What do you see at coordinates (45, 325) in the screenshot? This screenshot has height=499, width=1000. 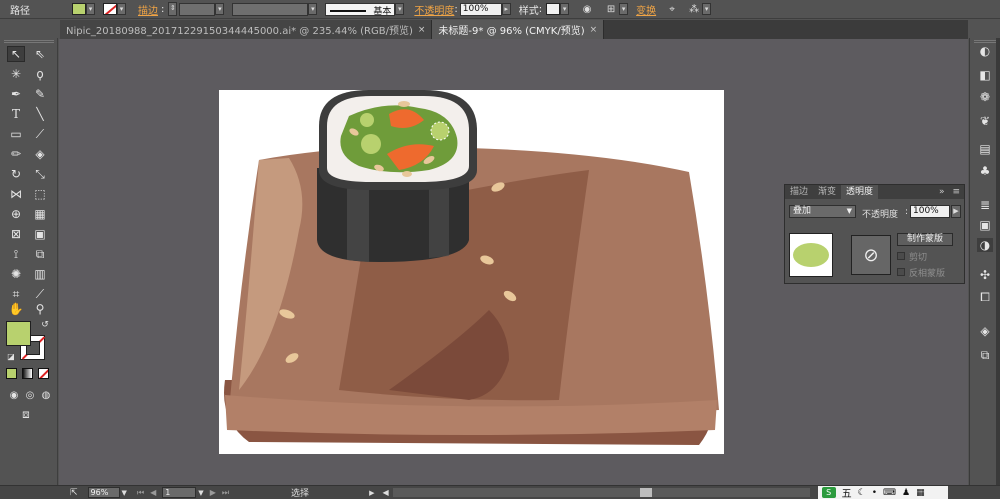 I see `swap-fill-stroke-icon: ↺` at bounding box center [45, 325].